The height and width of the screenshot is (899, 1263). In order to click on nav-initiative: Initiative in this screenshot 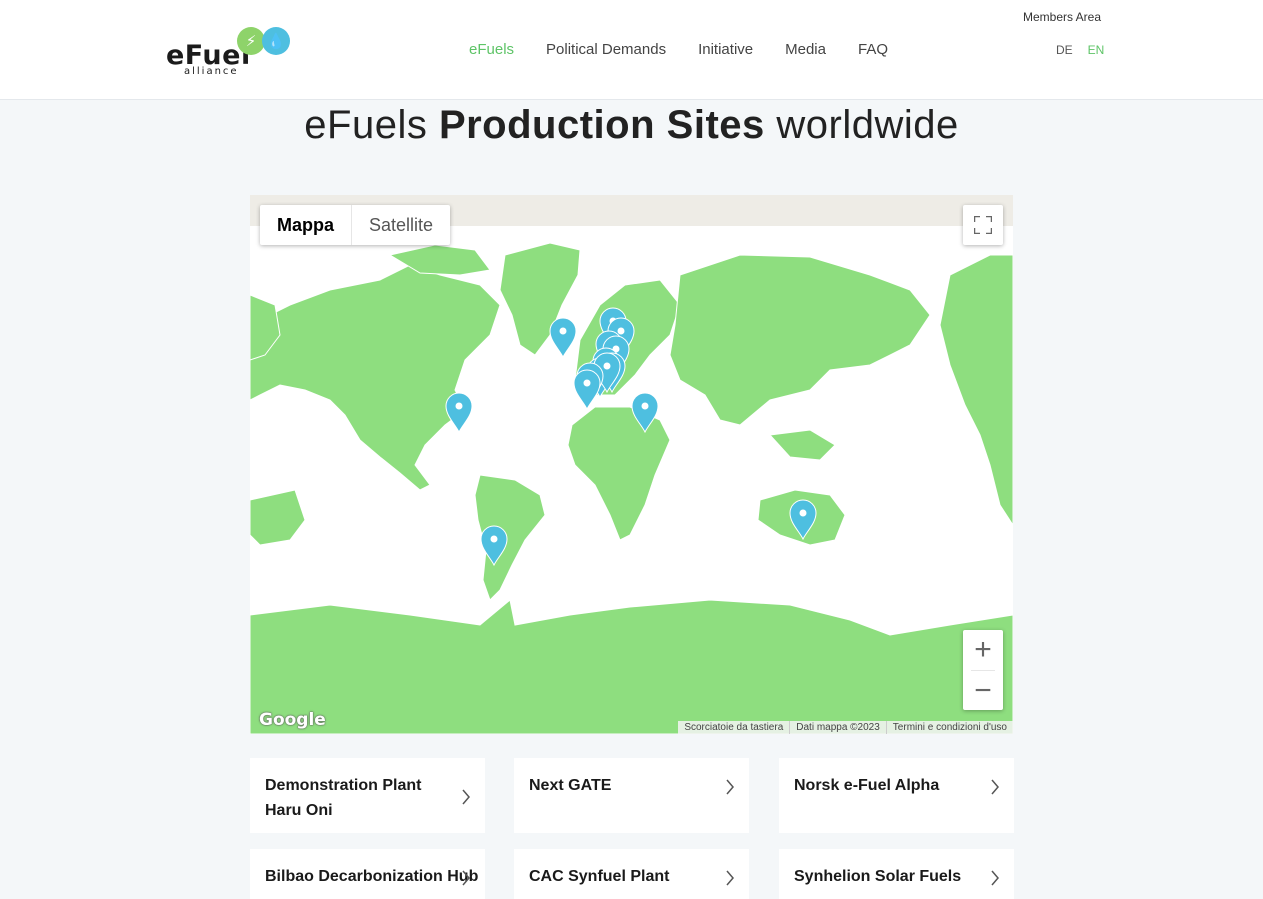, I will do `click(725, 49)`.